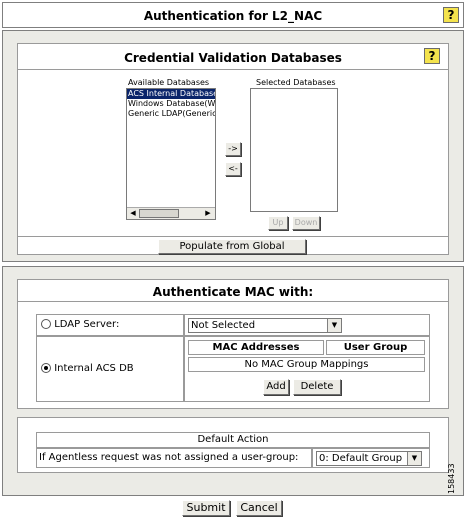  I want to click on mac-table-header-group: User Group, so click(375, 347).